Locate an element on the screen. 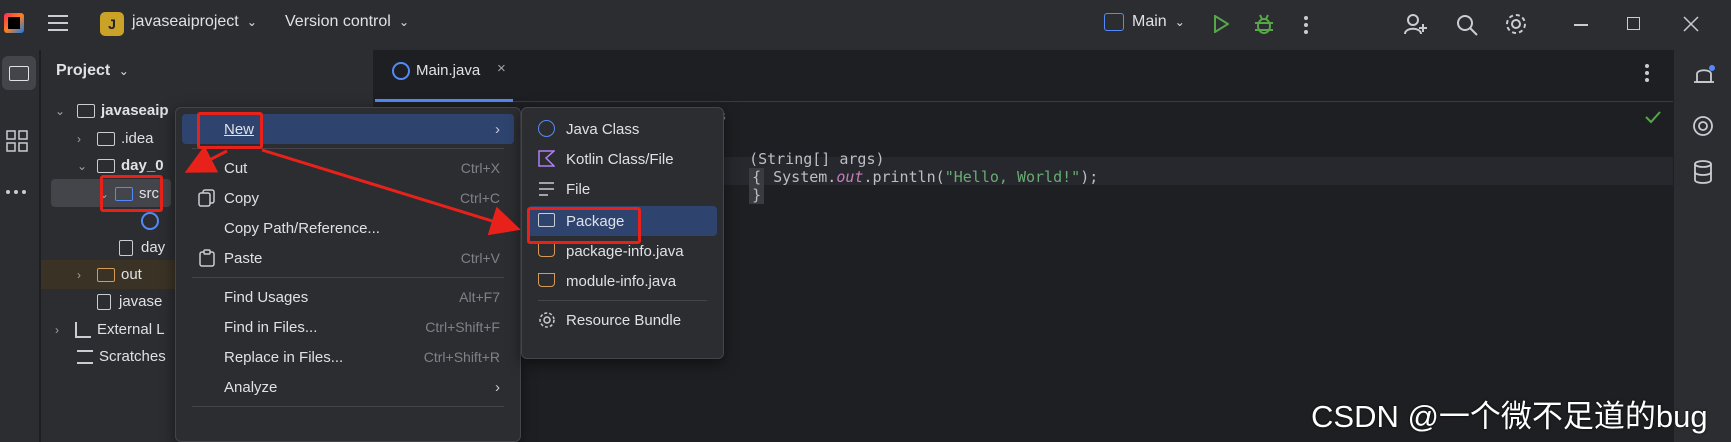  tree-label-out: out is located at coordinates (131, 274).